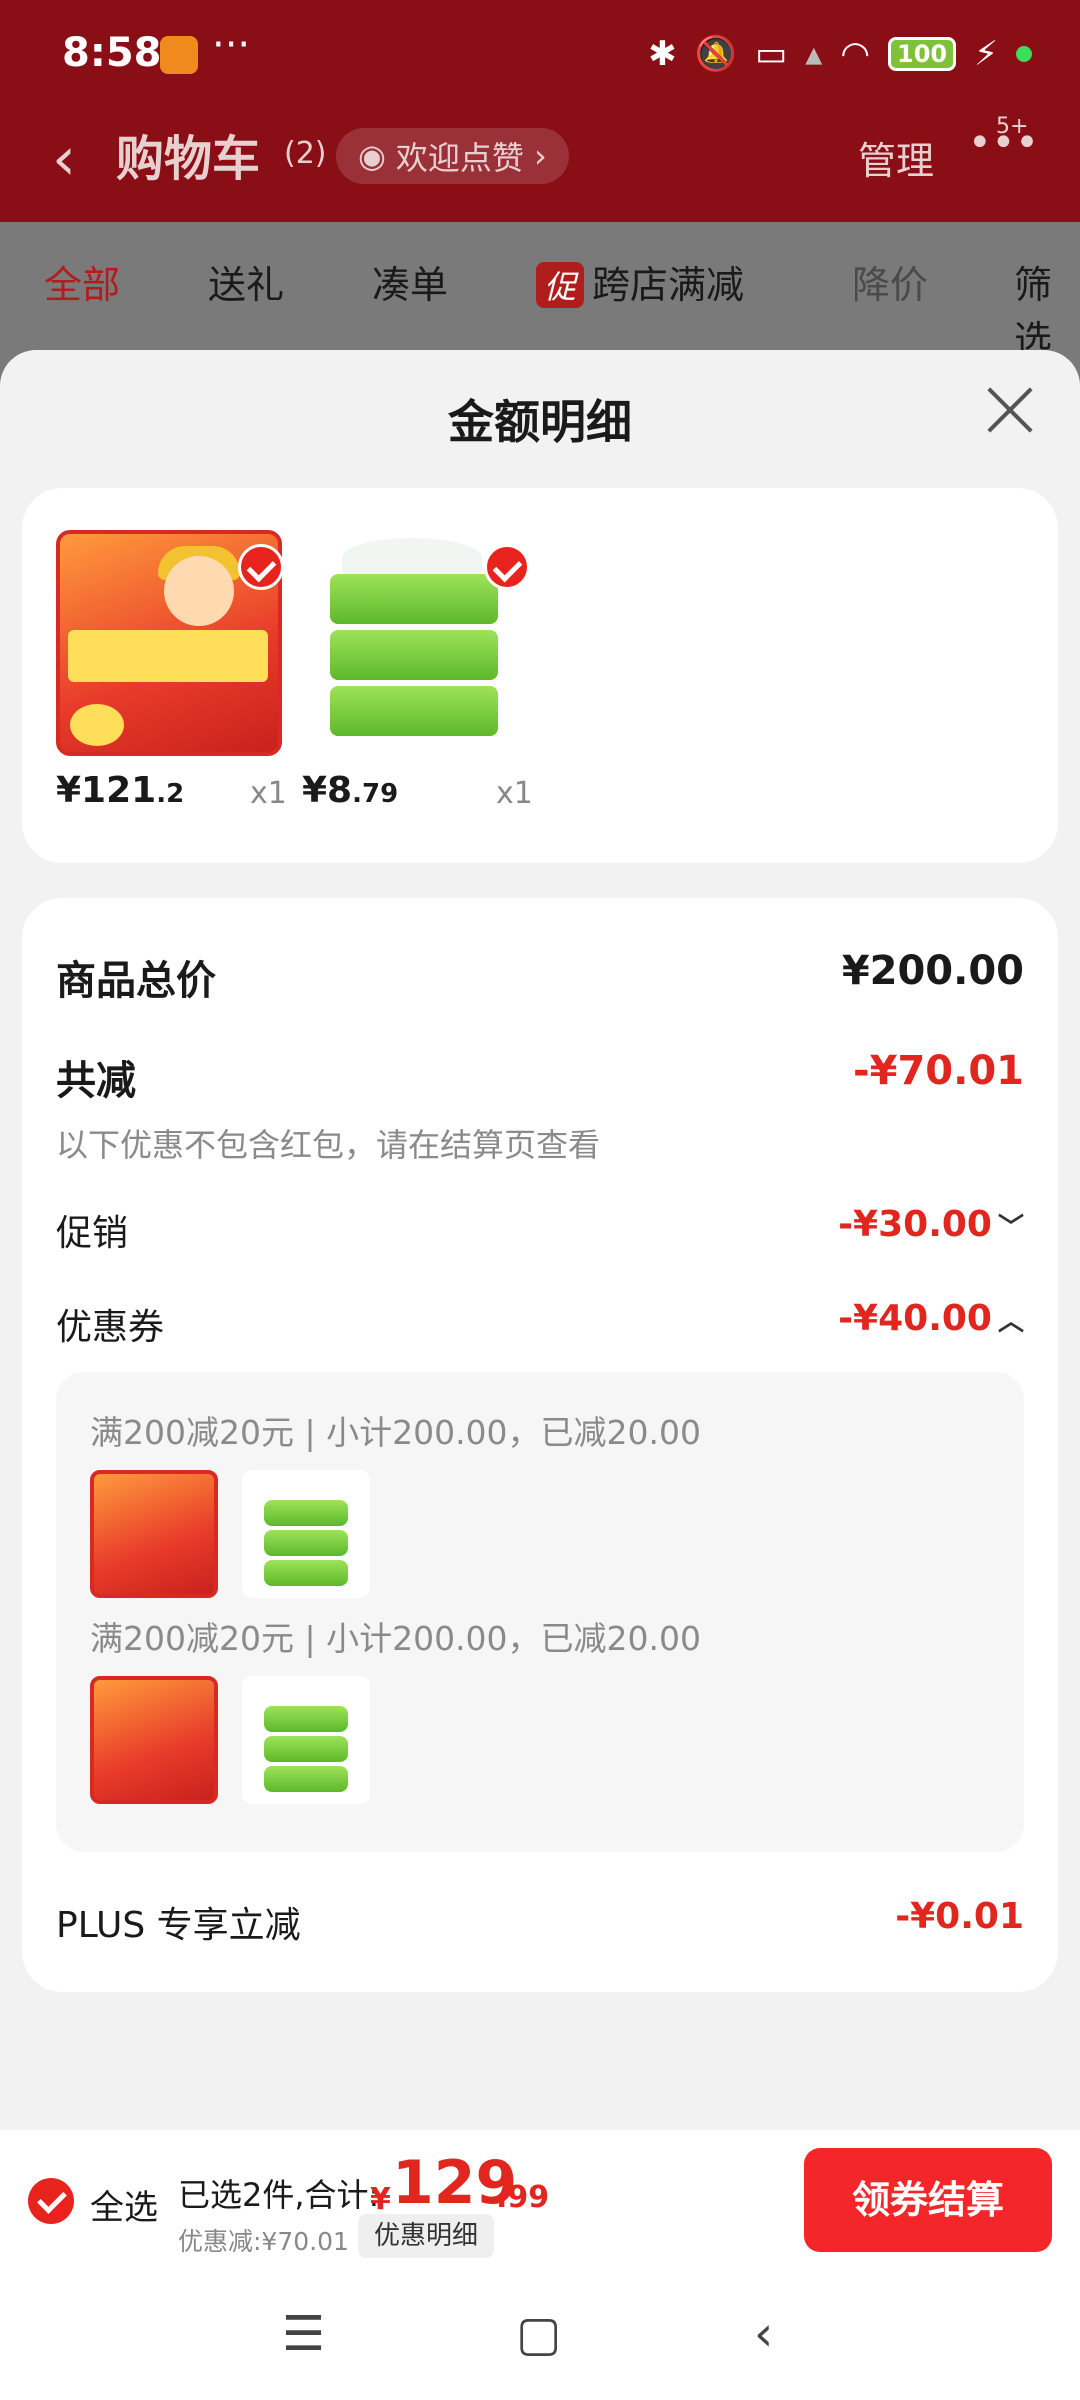 This screenshot has width=1080, height=2400. Describe the element at coordinates (110, 1327) in the screenshot. I see `coupon-label: 优惠券` at that location.